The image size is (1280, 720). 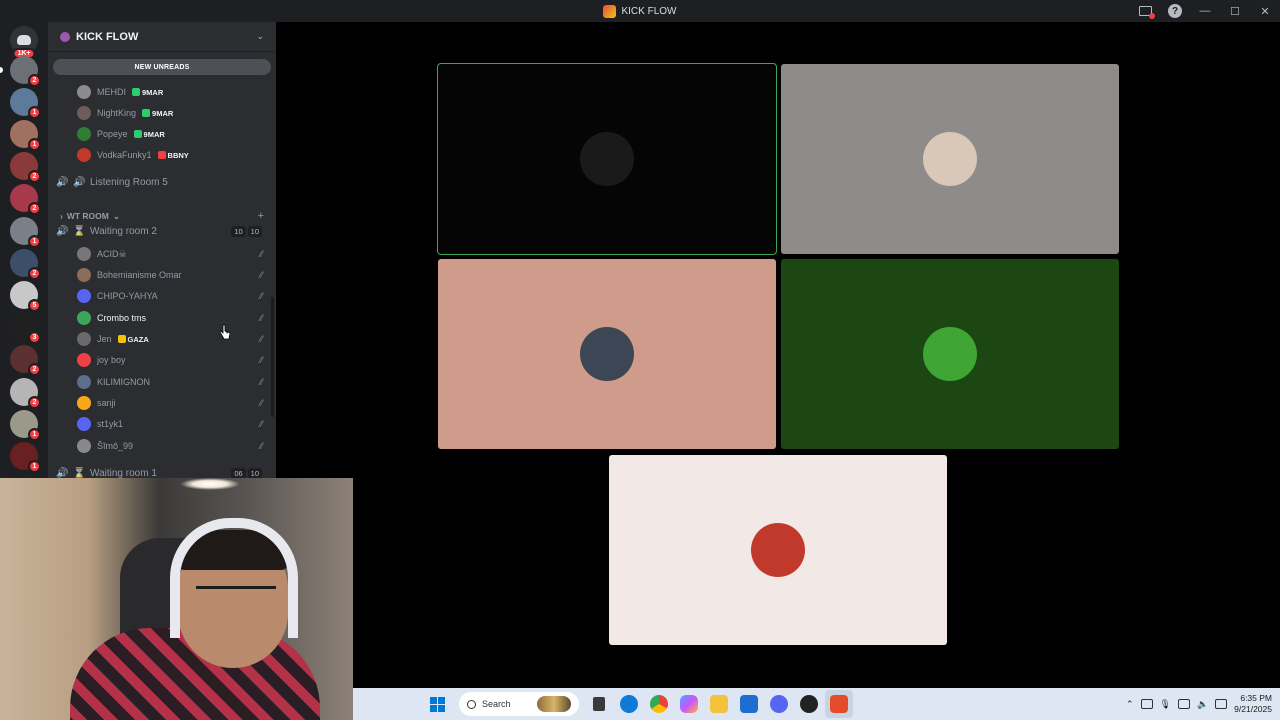 I want to click on voice-user: Popeye 9MAR, so click(x=172, y=134).